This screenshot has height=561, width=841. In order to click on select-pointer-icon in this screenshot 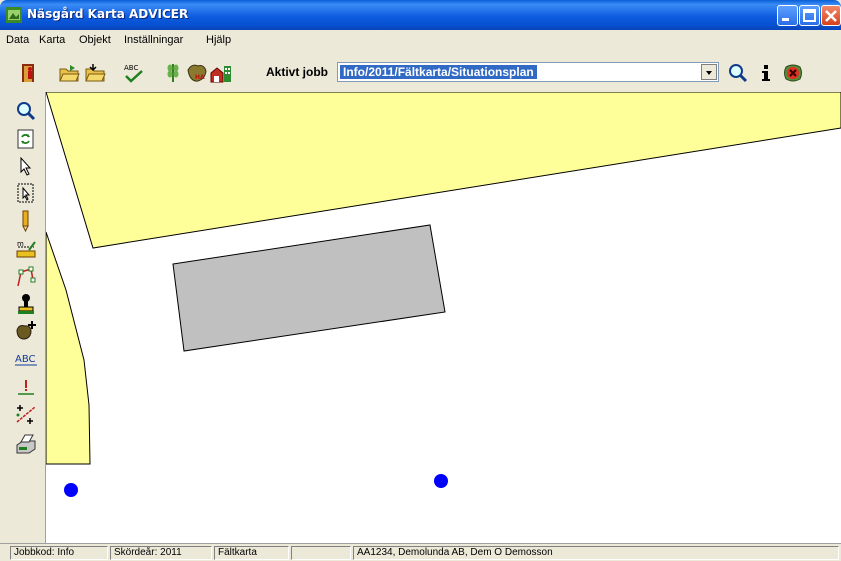, I will do `click(26, 166)`.